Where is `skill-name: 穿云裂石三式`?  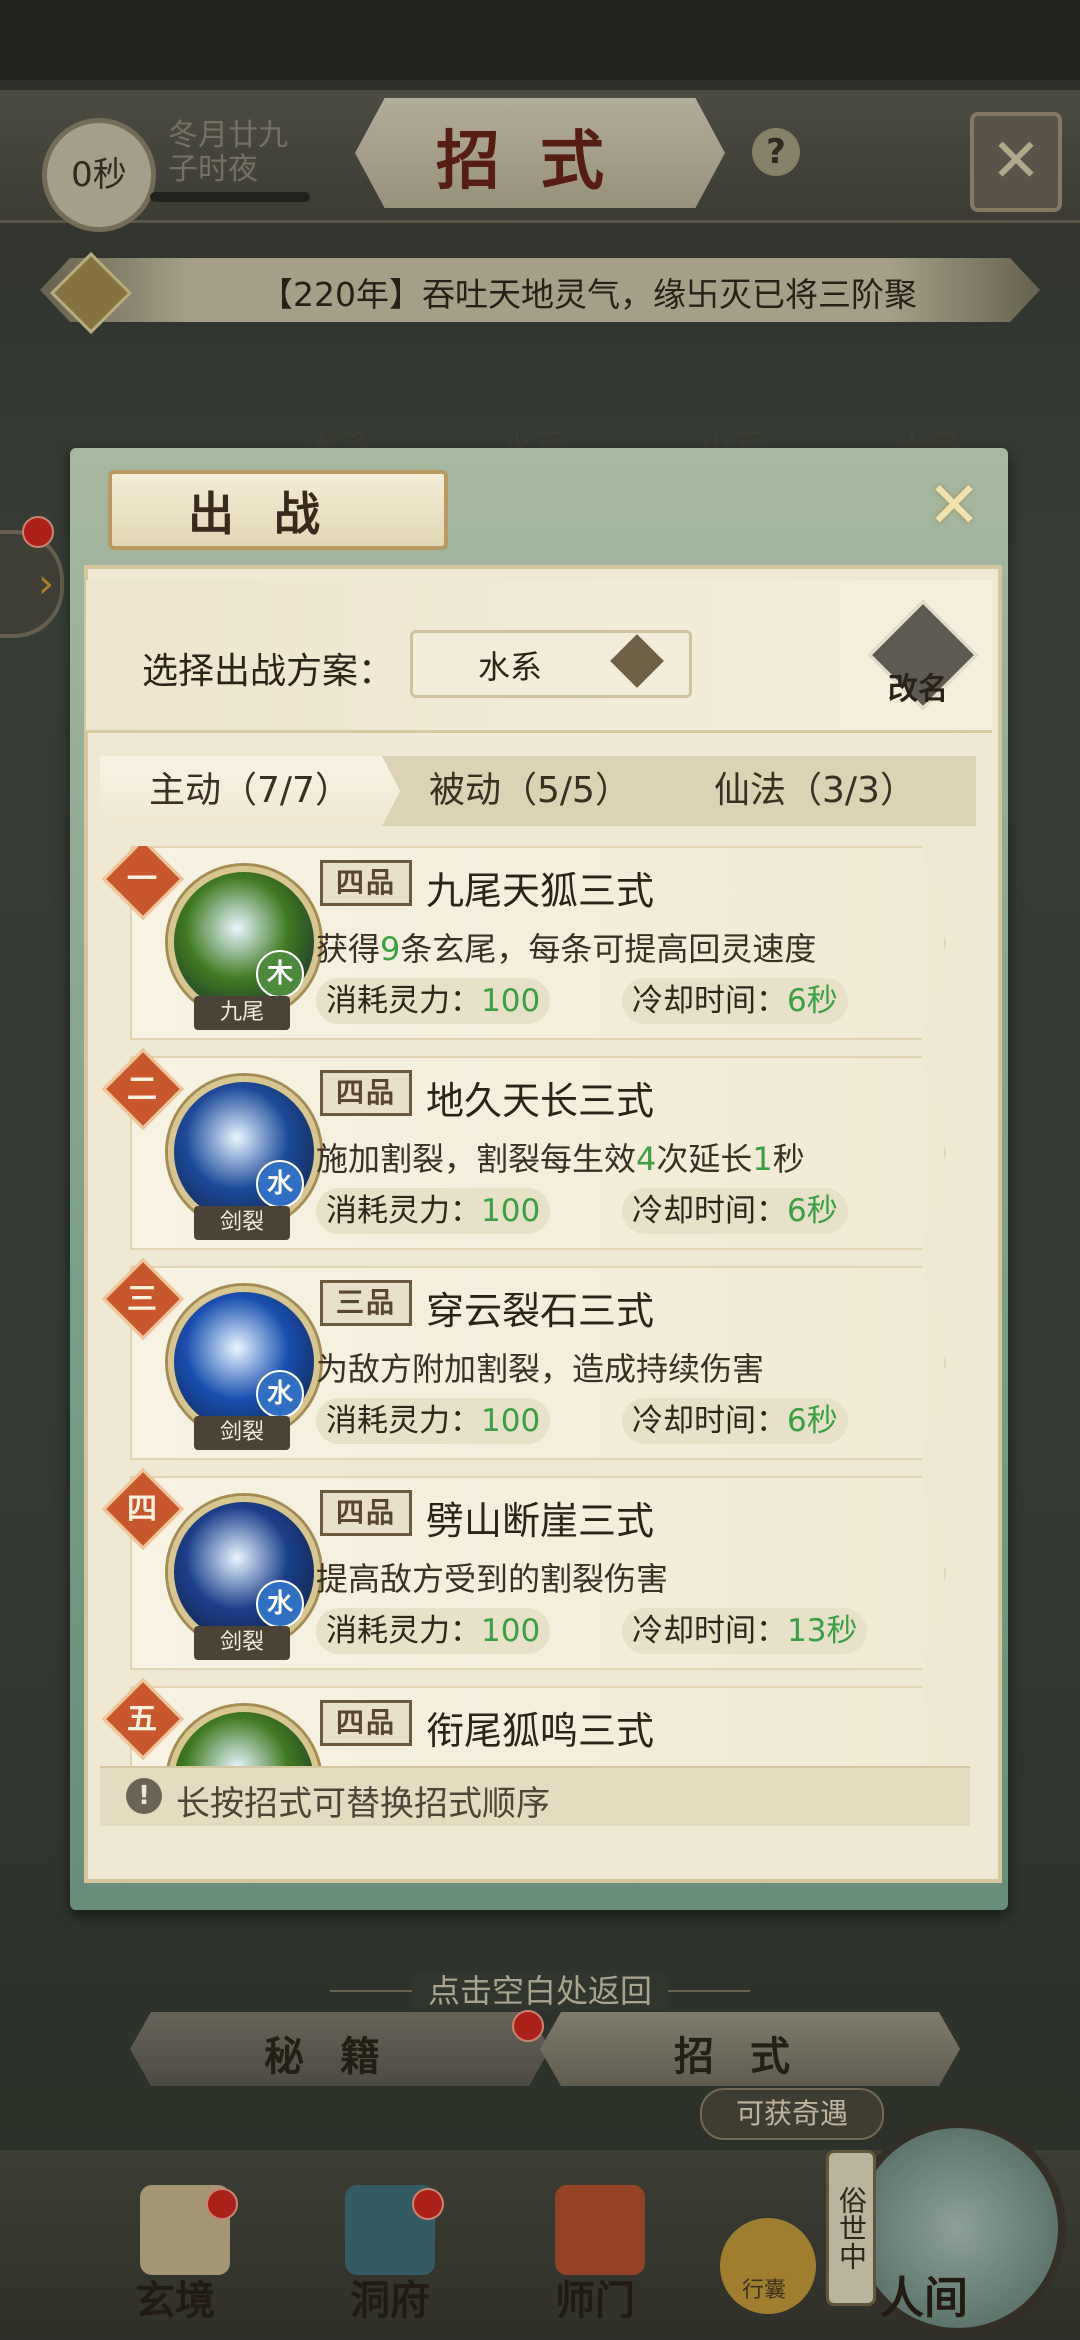 skill-name: 穿云裂石三式 is located at coordinates (540, 1311).